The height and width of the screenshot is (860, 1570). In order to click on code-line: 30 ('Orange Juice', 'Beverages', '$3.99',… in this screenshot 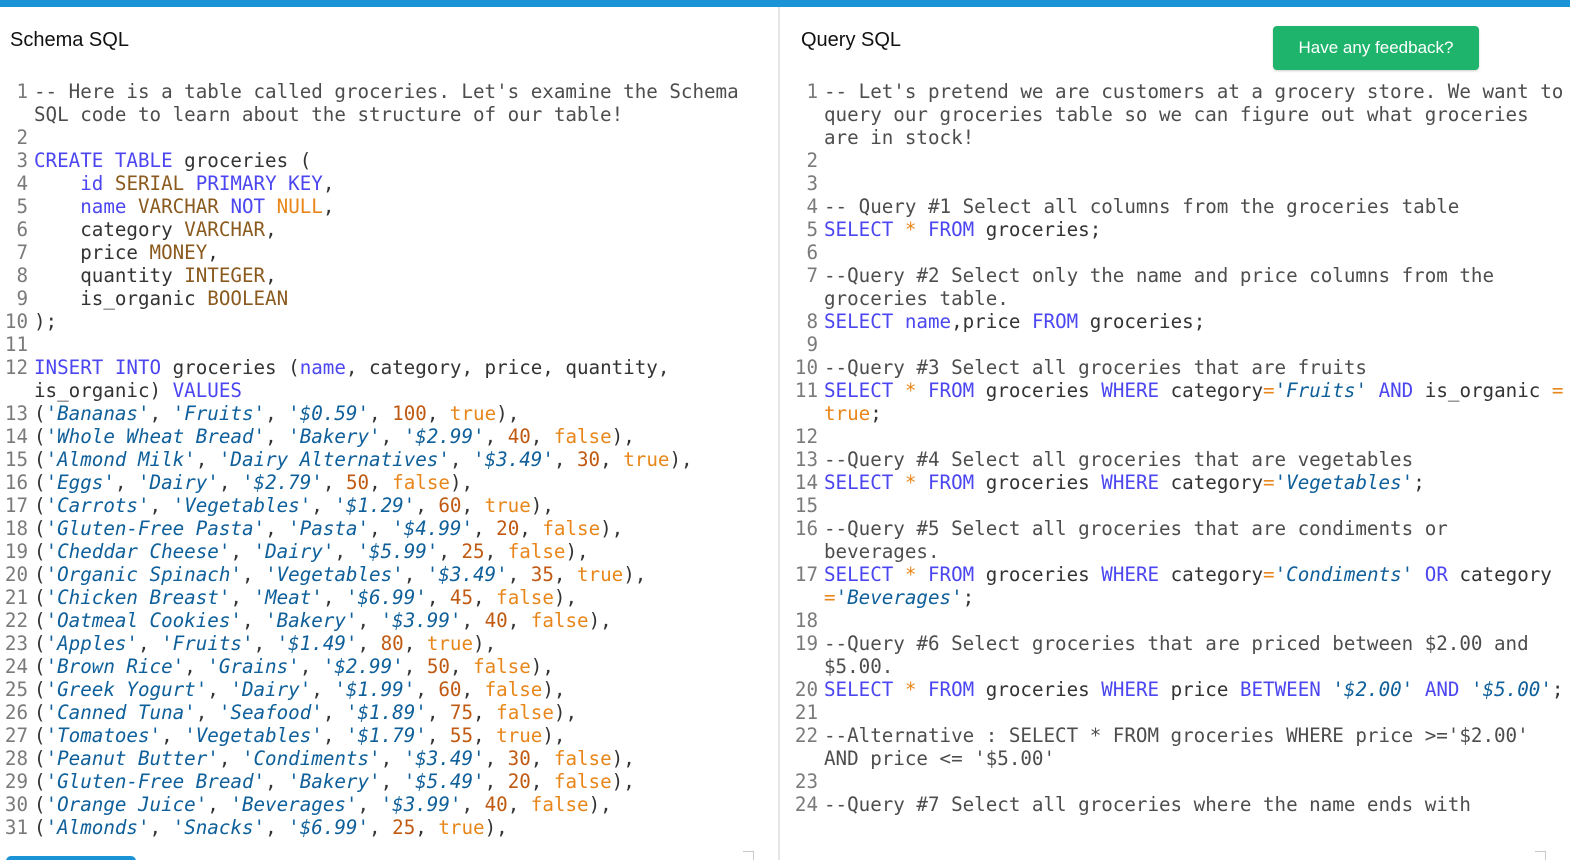, I will do `click(387, 804)`.